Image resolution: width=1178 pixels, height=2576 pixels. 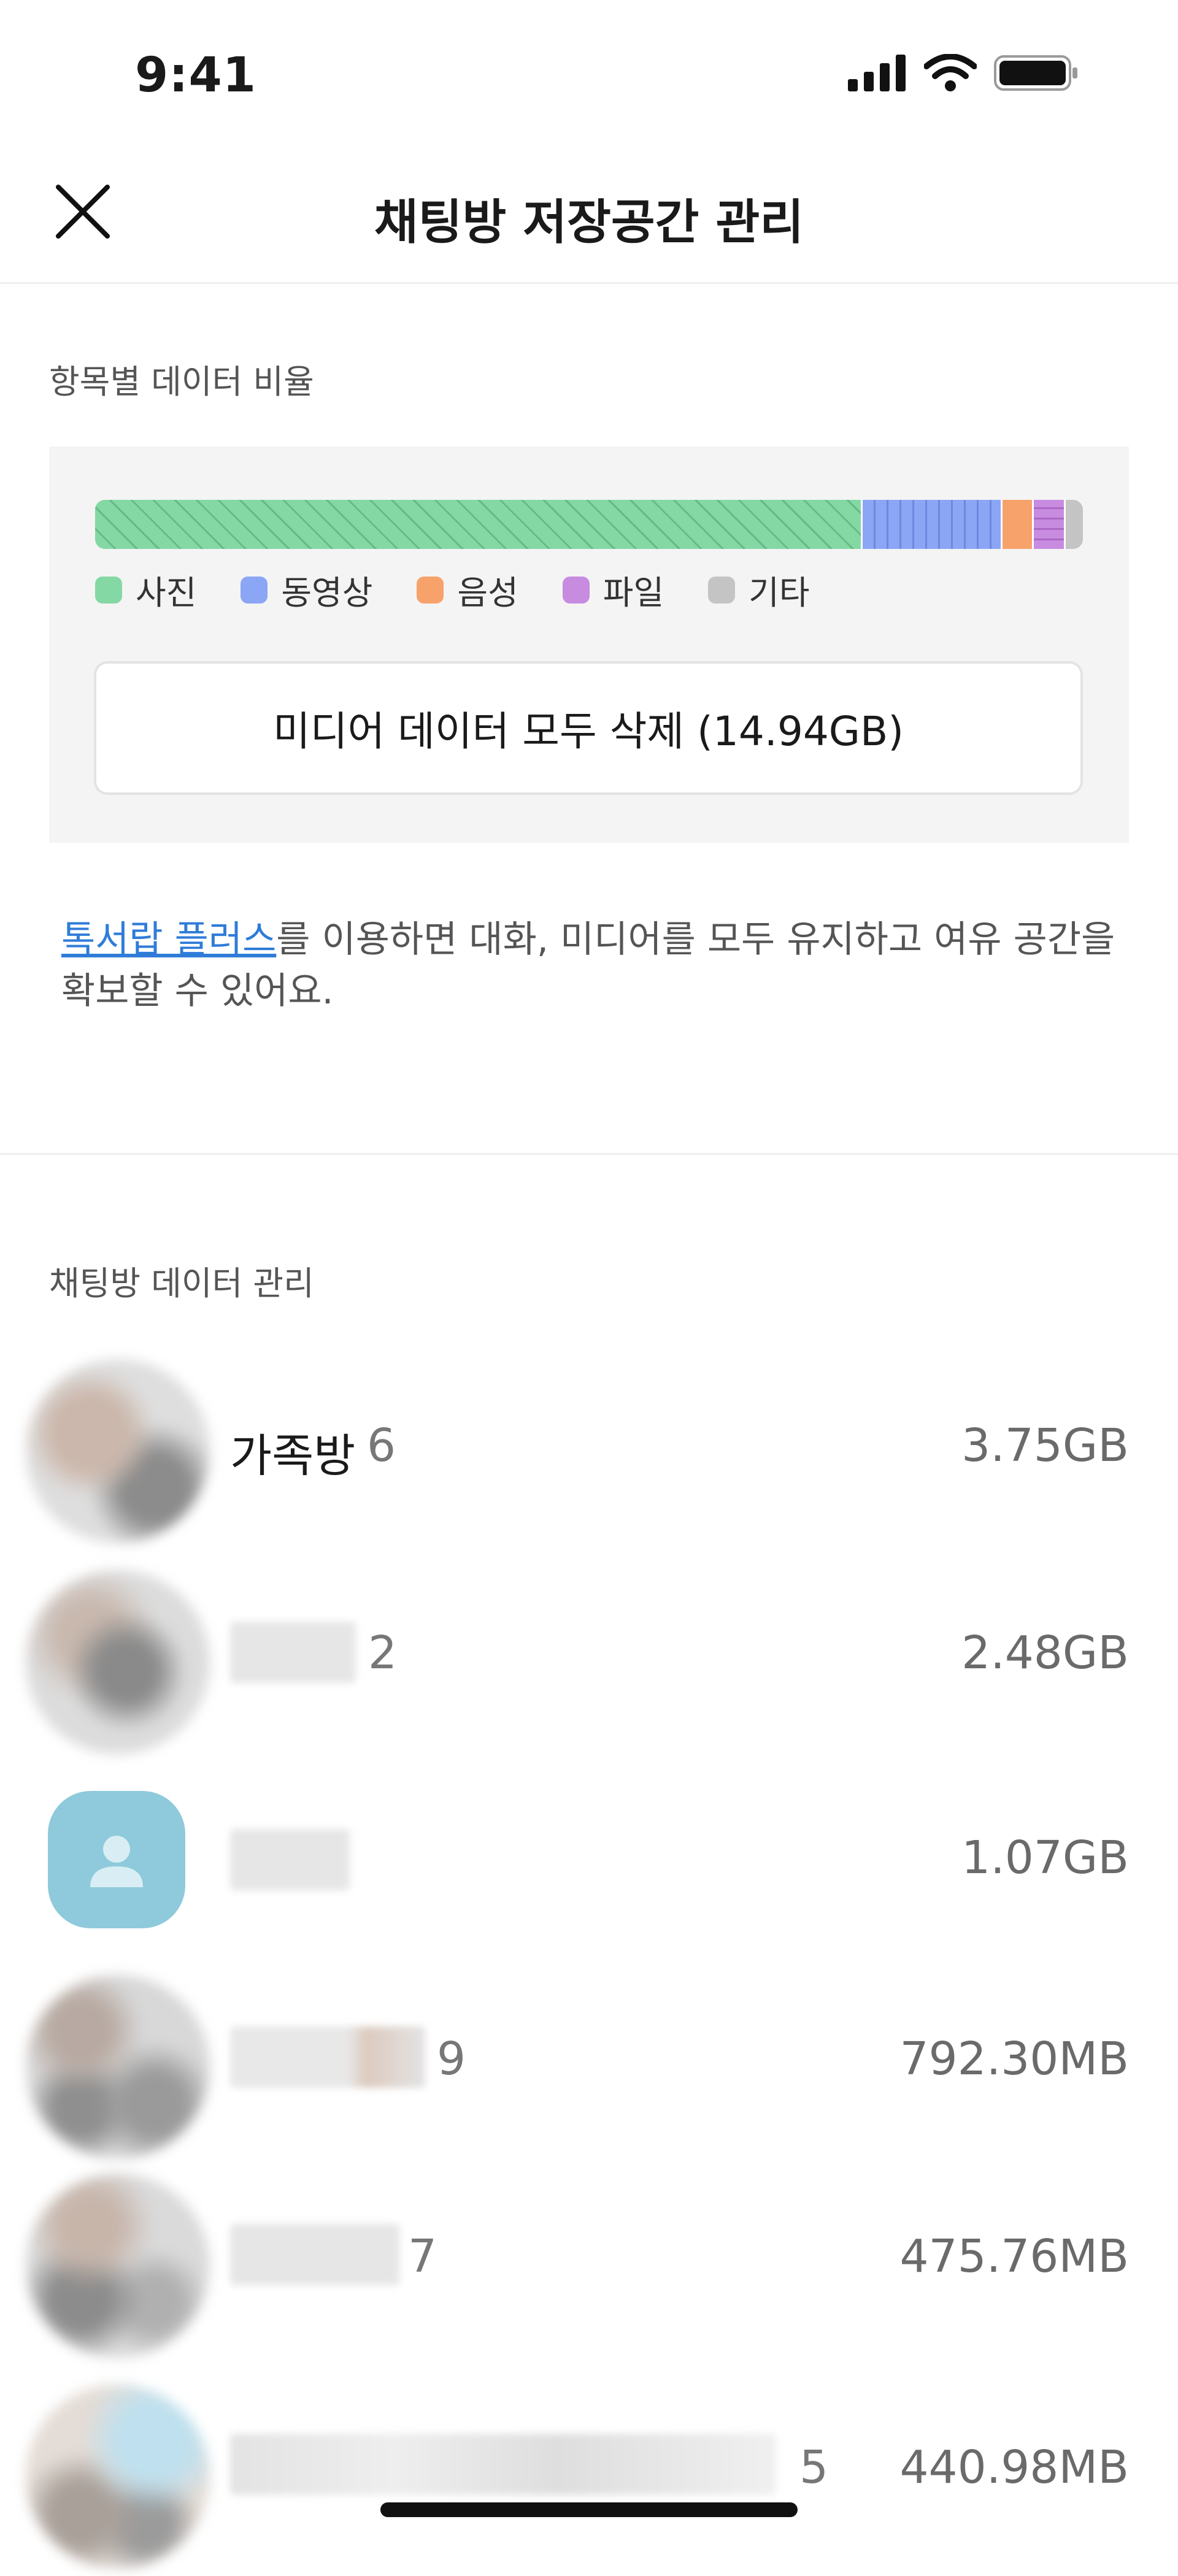 I want to click on delete-all-media-button: 미디어 데이터 모두 삭제 (14.94GB), so click(x=588, y=728).